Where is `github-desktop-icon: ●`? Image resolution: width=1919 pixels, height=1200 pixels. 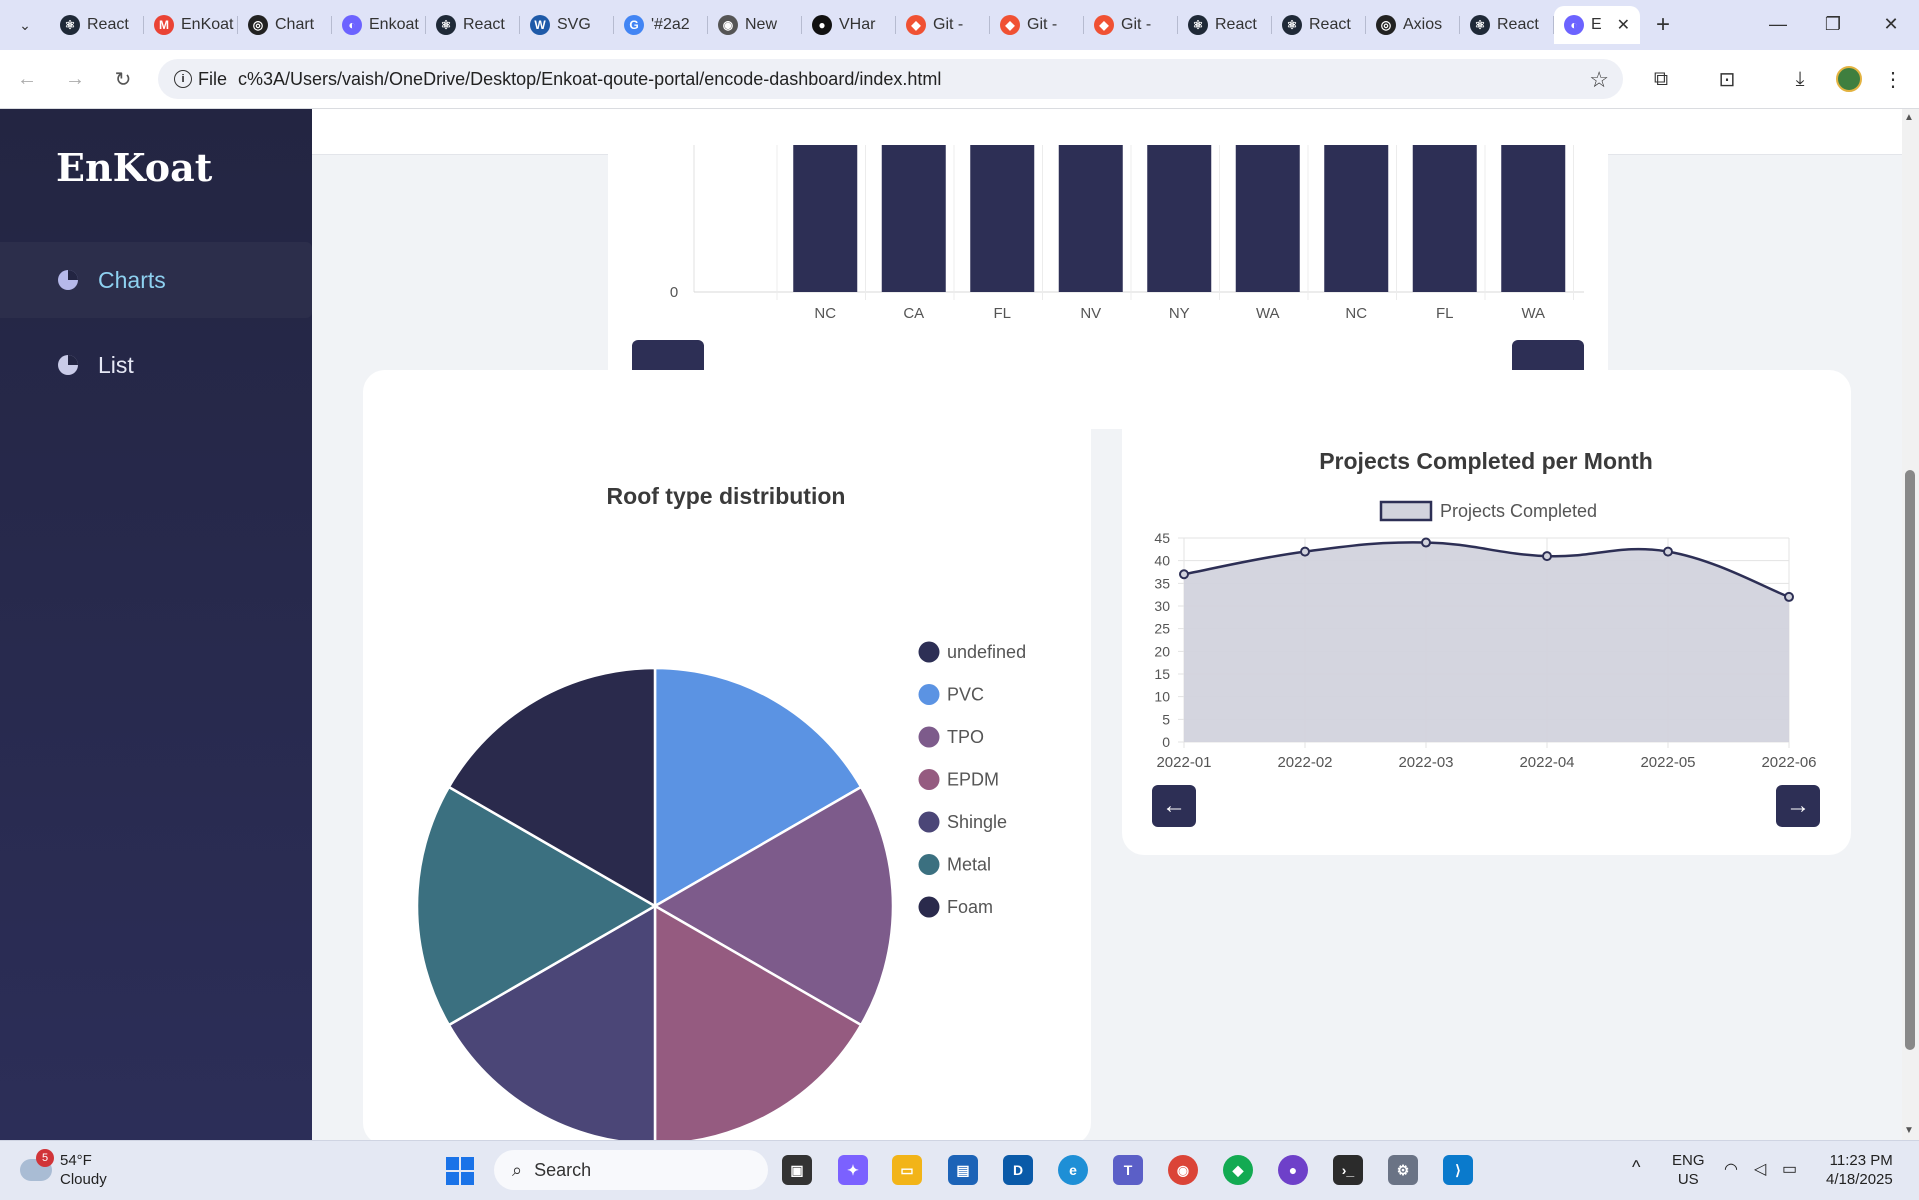
github-desktop-icon: ● is located at coordinates (1293, 1170).